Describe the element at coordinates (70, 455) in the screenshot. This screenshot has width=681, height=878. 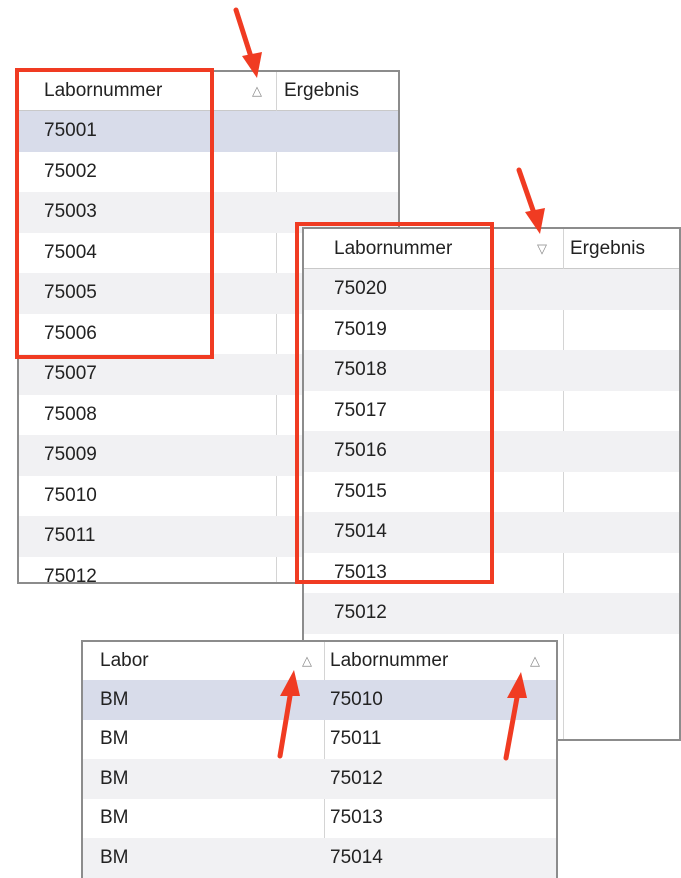
I see `labornummer-cell: 75009` at that location.